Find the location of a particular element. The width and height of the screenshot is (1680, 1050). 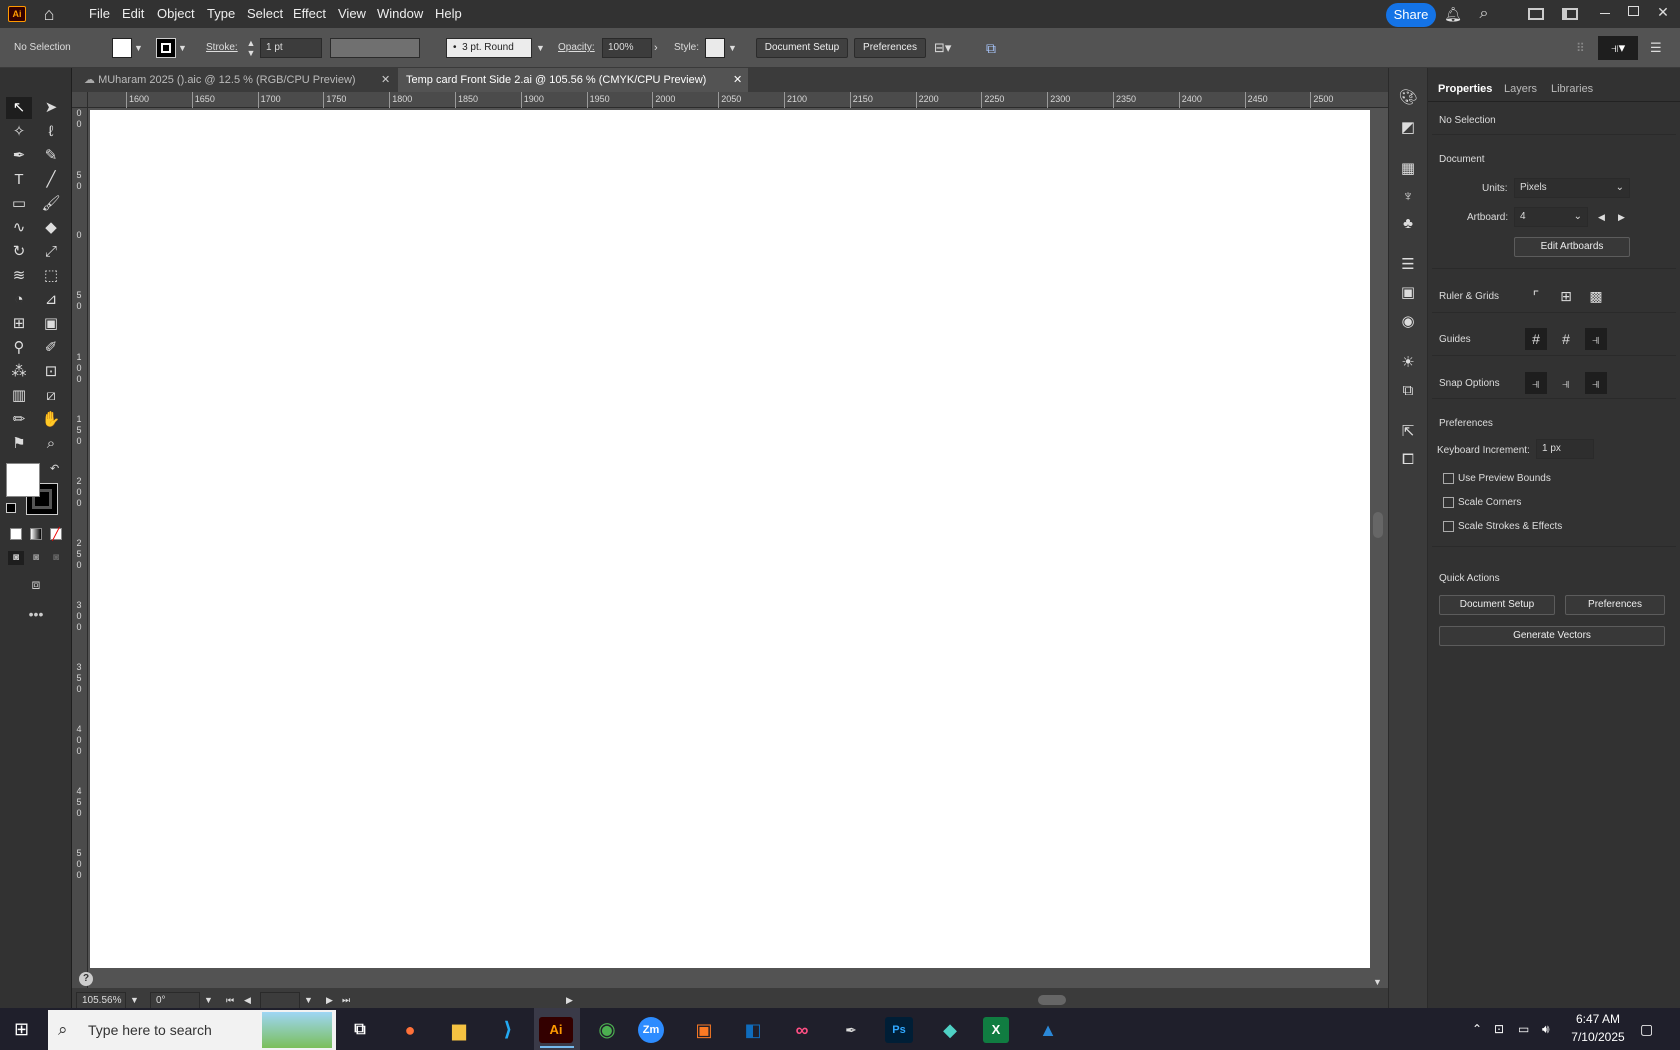

symbol-sprayer-tool-icon: ⁂ is located at coordinates (19, 372).